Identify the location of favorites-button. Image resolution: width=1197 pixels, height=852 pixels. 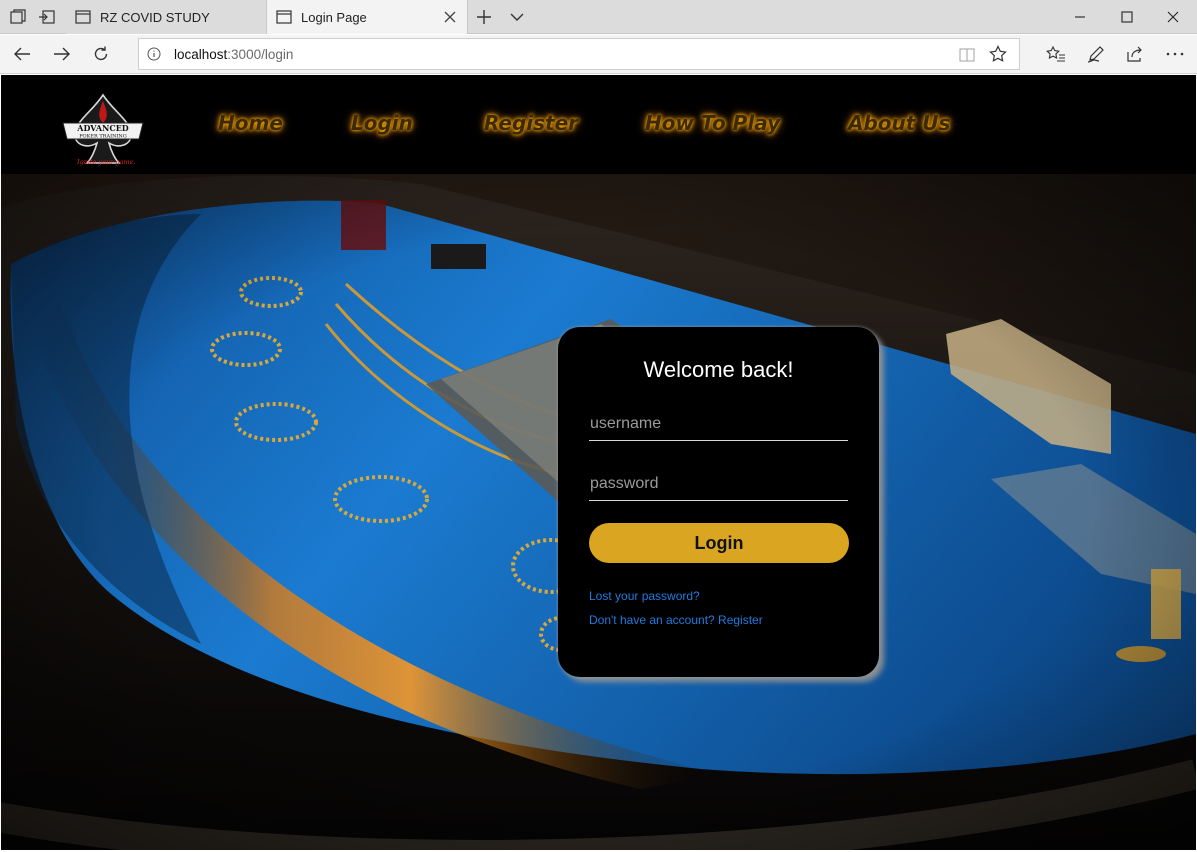
(1056, 54).